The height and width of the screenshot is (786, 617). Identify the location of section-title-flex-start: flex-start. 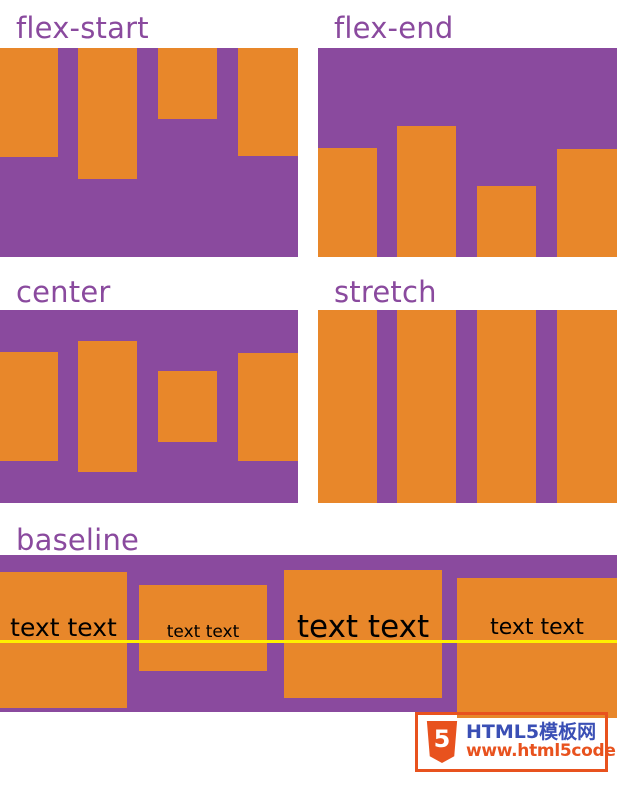
(82, 28).